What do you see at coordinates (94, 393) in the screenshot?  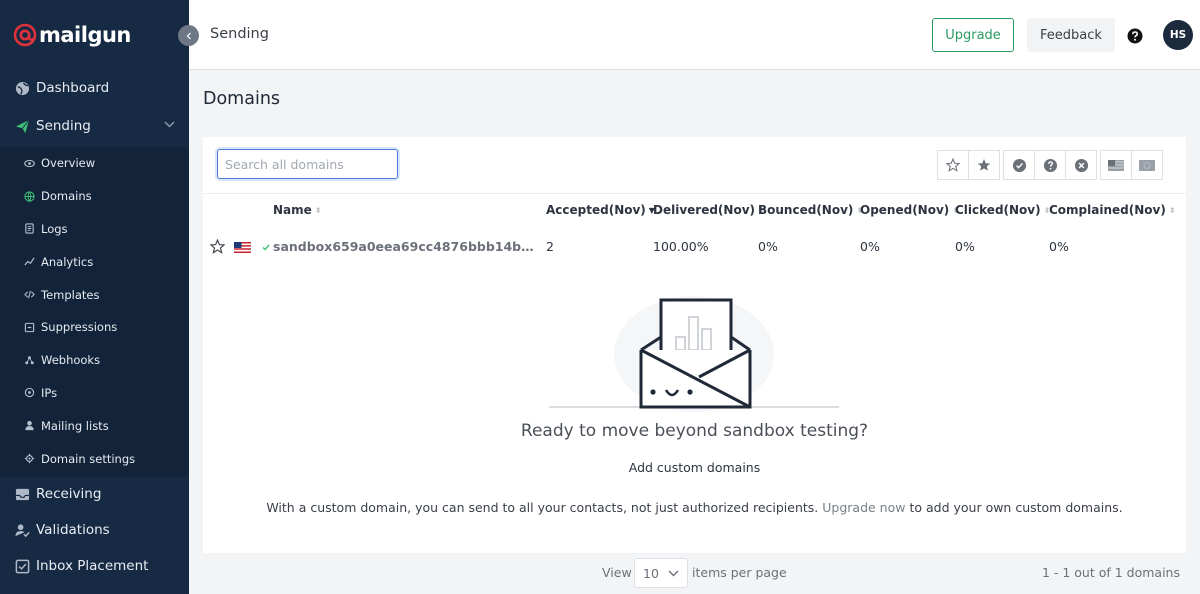 I see `sidebar-item-ips: IPs` at bounding box center [94, 393].